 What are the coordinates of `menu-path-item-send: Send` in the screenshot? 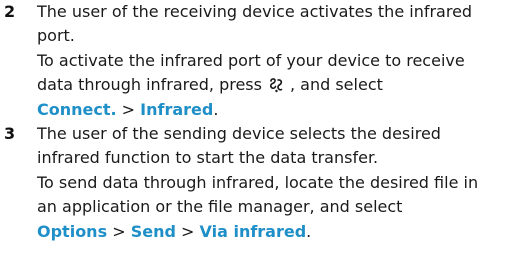 It's located at (153, 231).